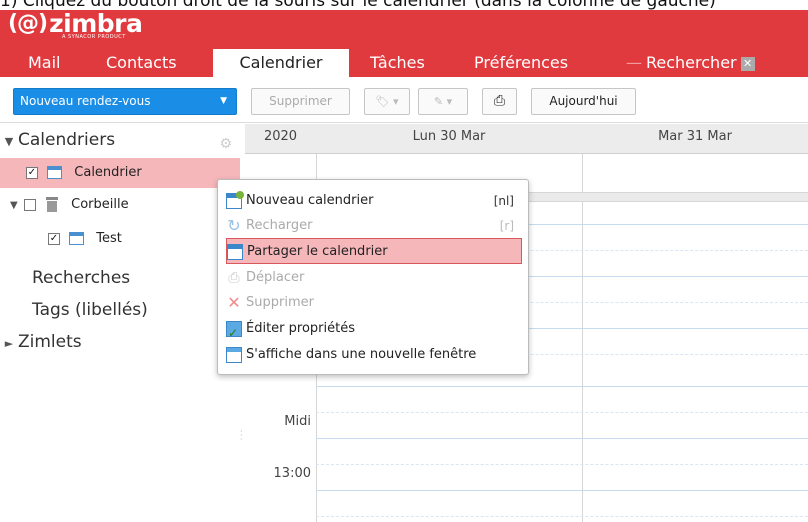  What do you see at coordinates (503, 201) in the screenshot?
I see `menu-shortcut: [nl]` at bounding box center [503, 201].